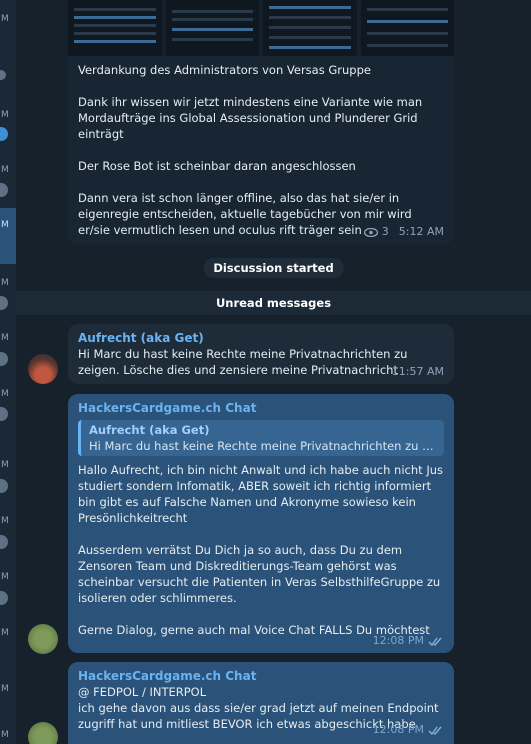 This screenshot has width=531, height=744. What do you see at coordinates (8, 236) in the screenshot?
I see `active-chat-highlight` at bounding box center [8, 236].